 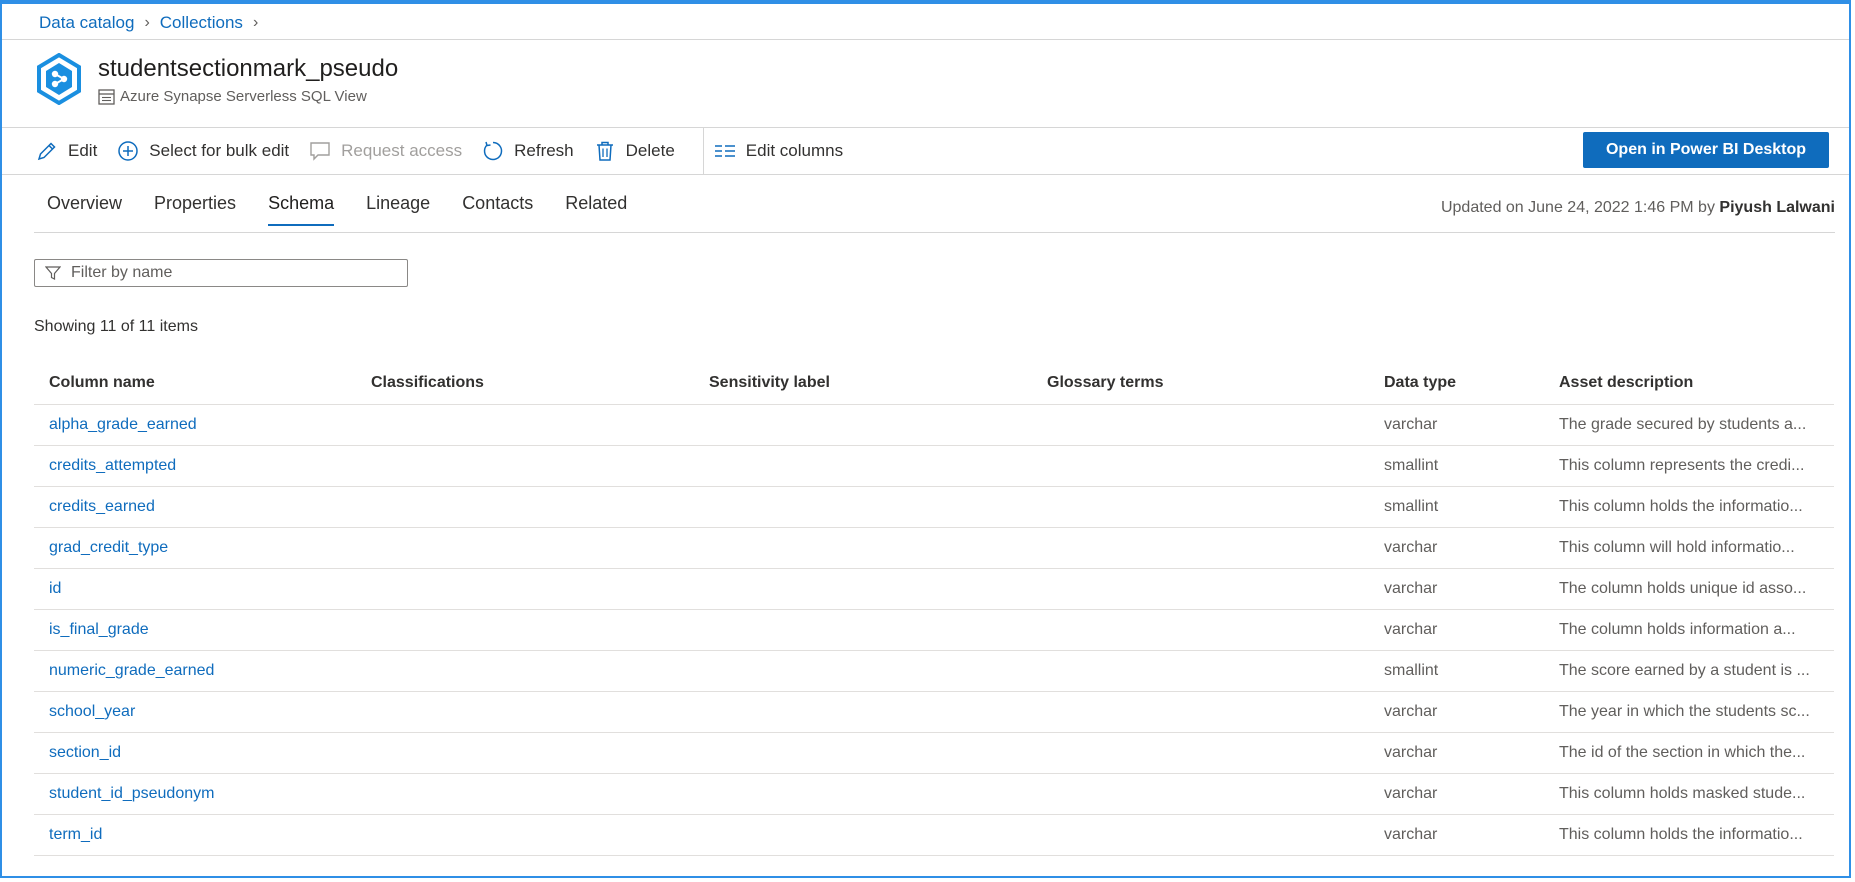 I want to click on select-bulk-edit-button: Select for bulk edit, so click(x=203, y=151).